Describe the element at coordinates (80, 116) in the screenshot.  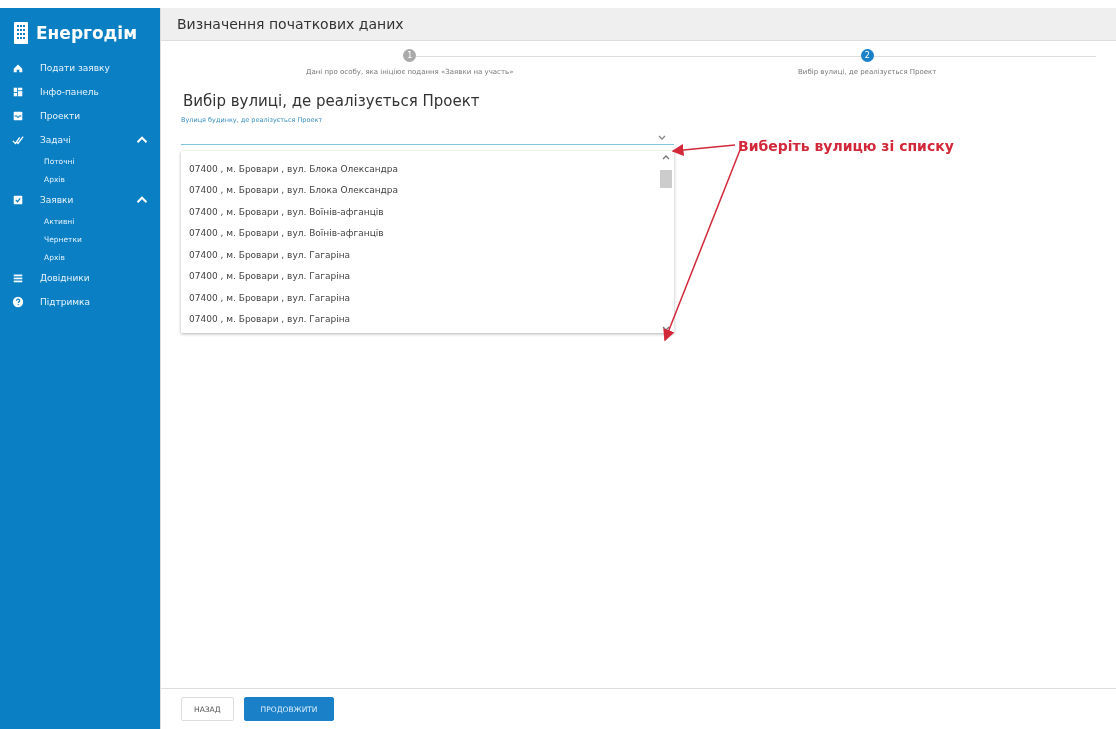
I see `sidebar-item: Проекти` at that location.